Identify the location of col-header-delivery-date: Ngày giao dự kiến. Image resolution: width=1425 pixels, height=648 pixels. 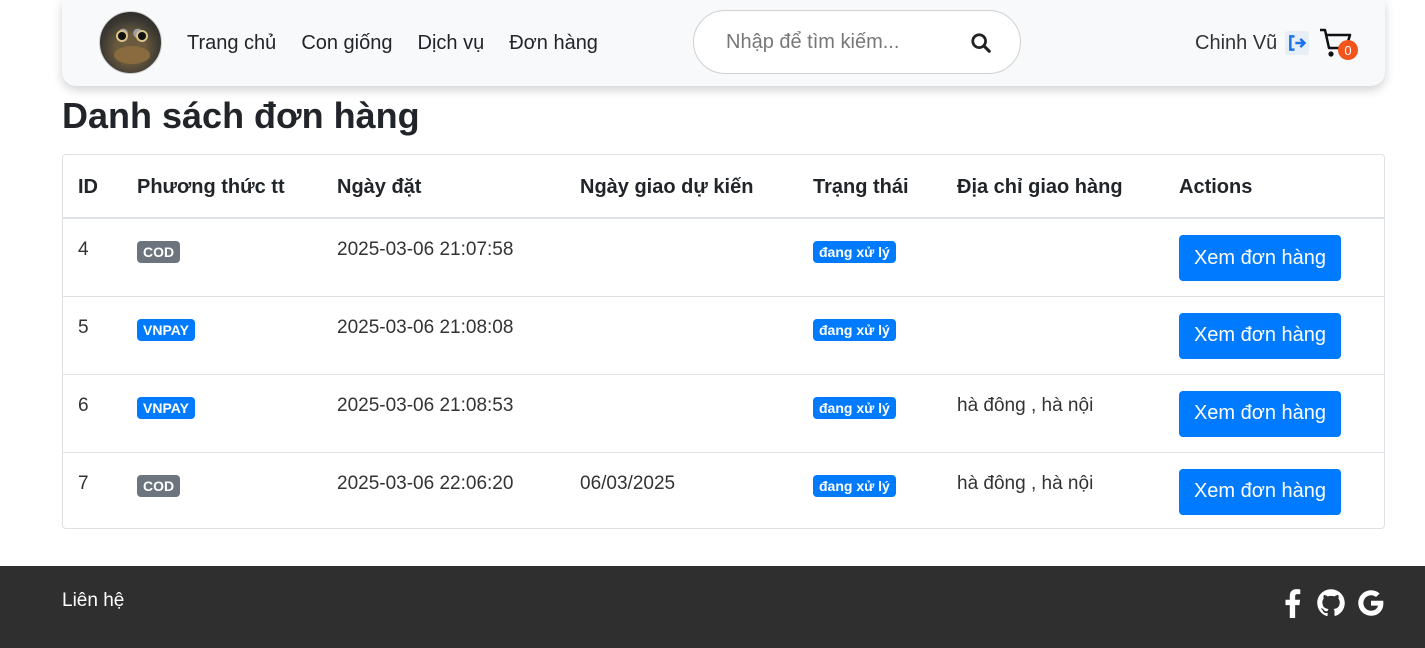
(681, 187).